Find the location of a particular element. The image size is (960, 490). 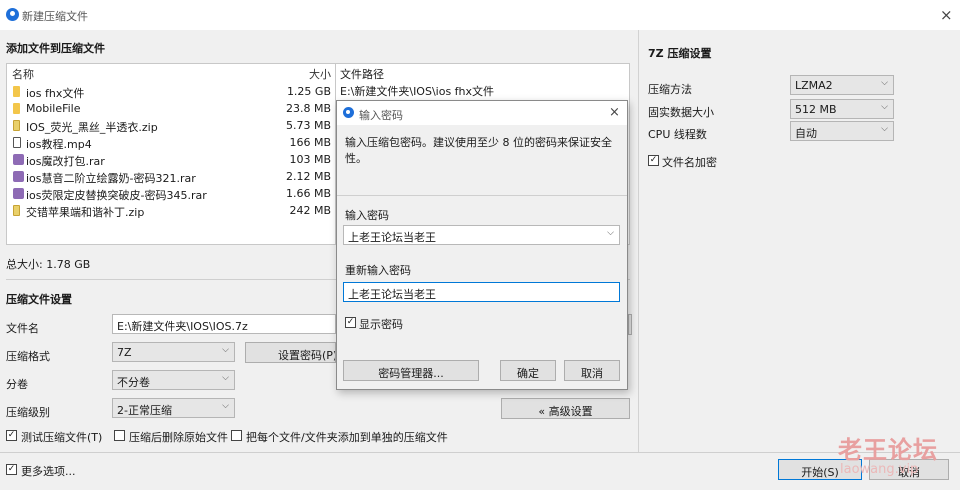

watermark-url: laowang.vip is located at coordinates (879, 469).